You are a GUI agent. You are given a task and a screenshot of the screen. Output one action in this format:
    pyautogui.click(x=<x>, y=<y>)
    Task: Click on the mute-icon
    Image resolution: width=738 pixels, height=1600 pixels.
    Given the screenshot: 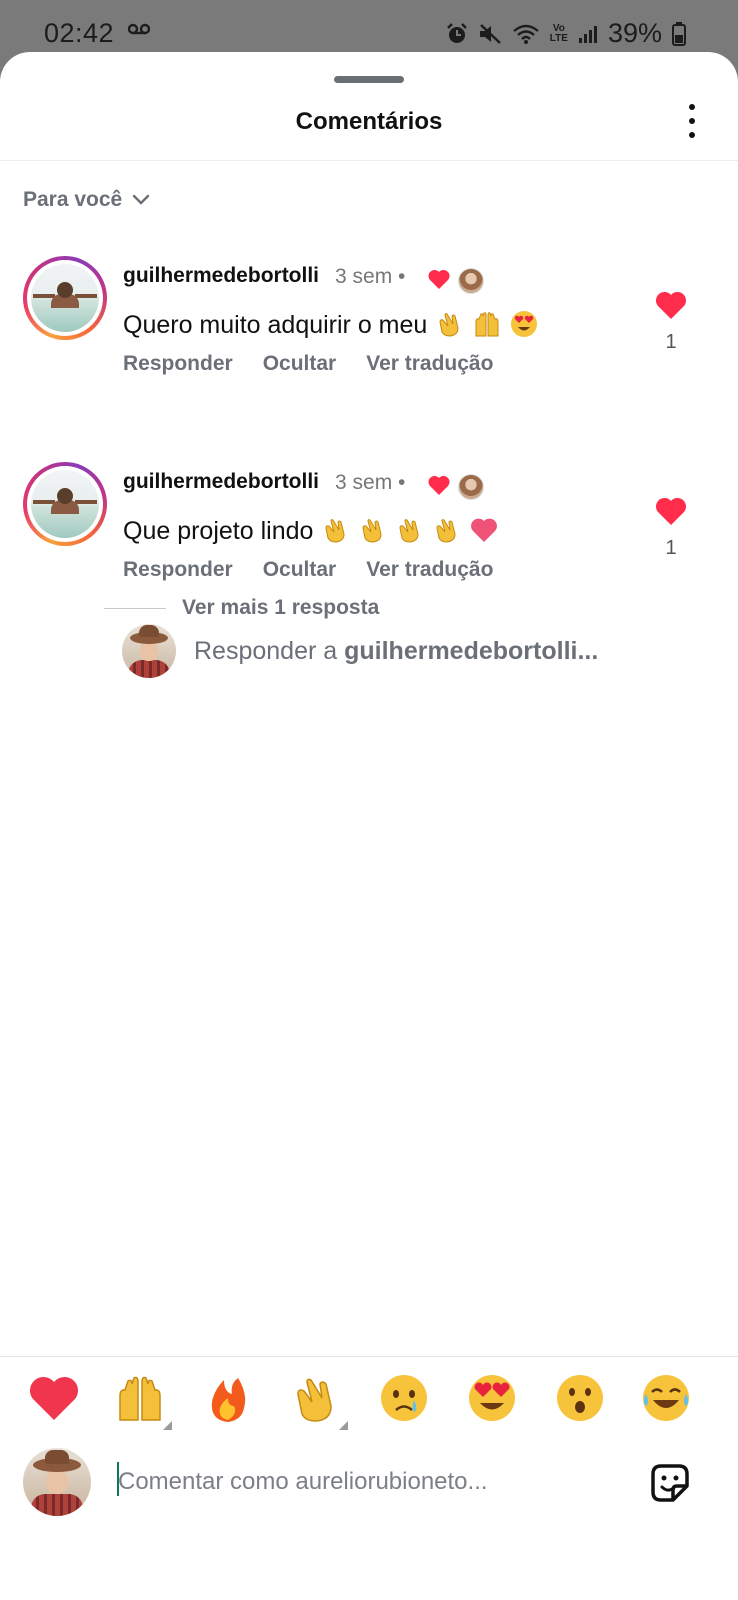 What is the action you would take?
    pyautogui.click(x=490, y=33)
    